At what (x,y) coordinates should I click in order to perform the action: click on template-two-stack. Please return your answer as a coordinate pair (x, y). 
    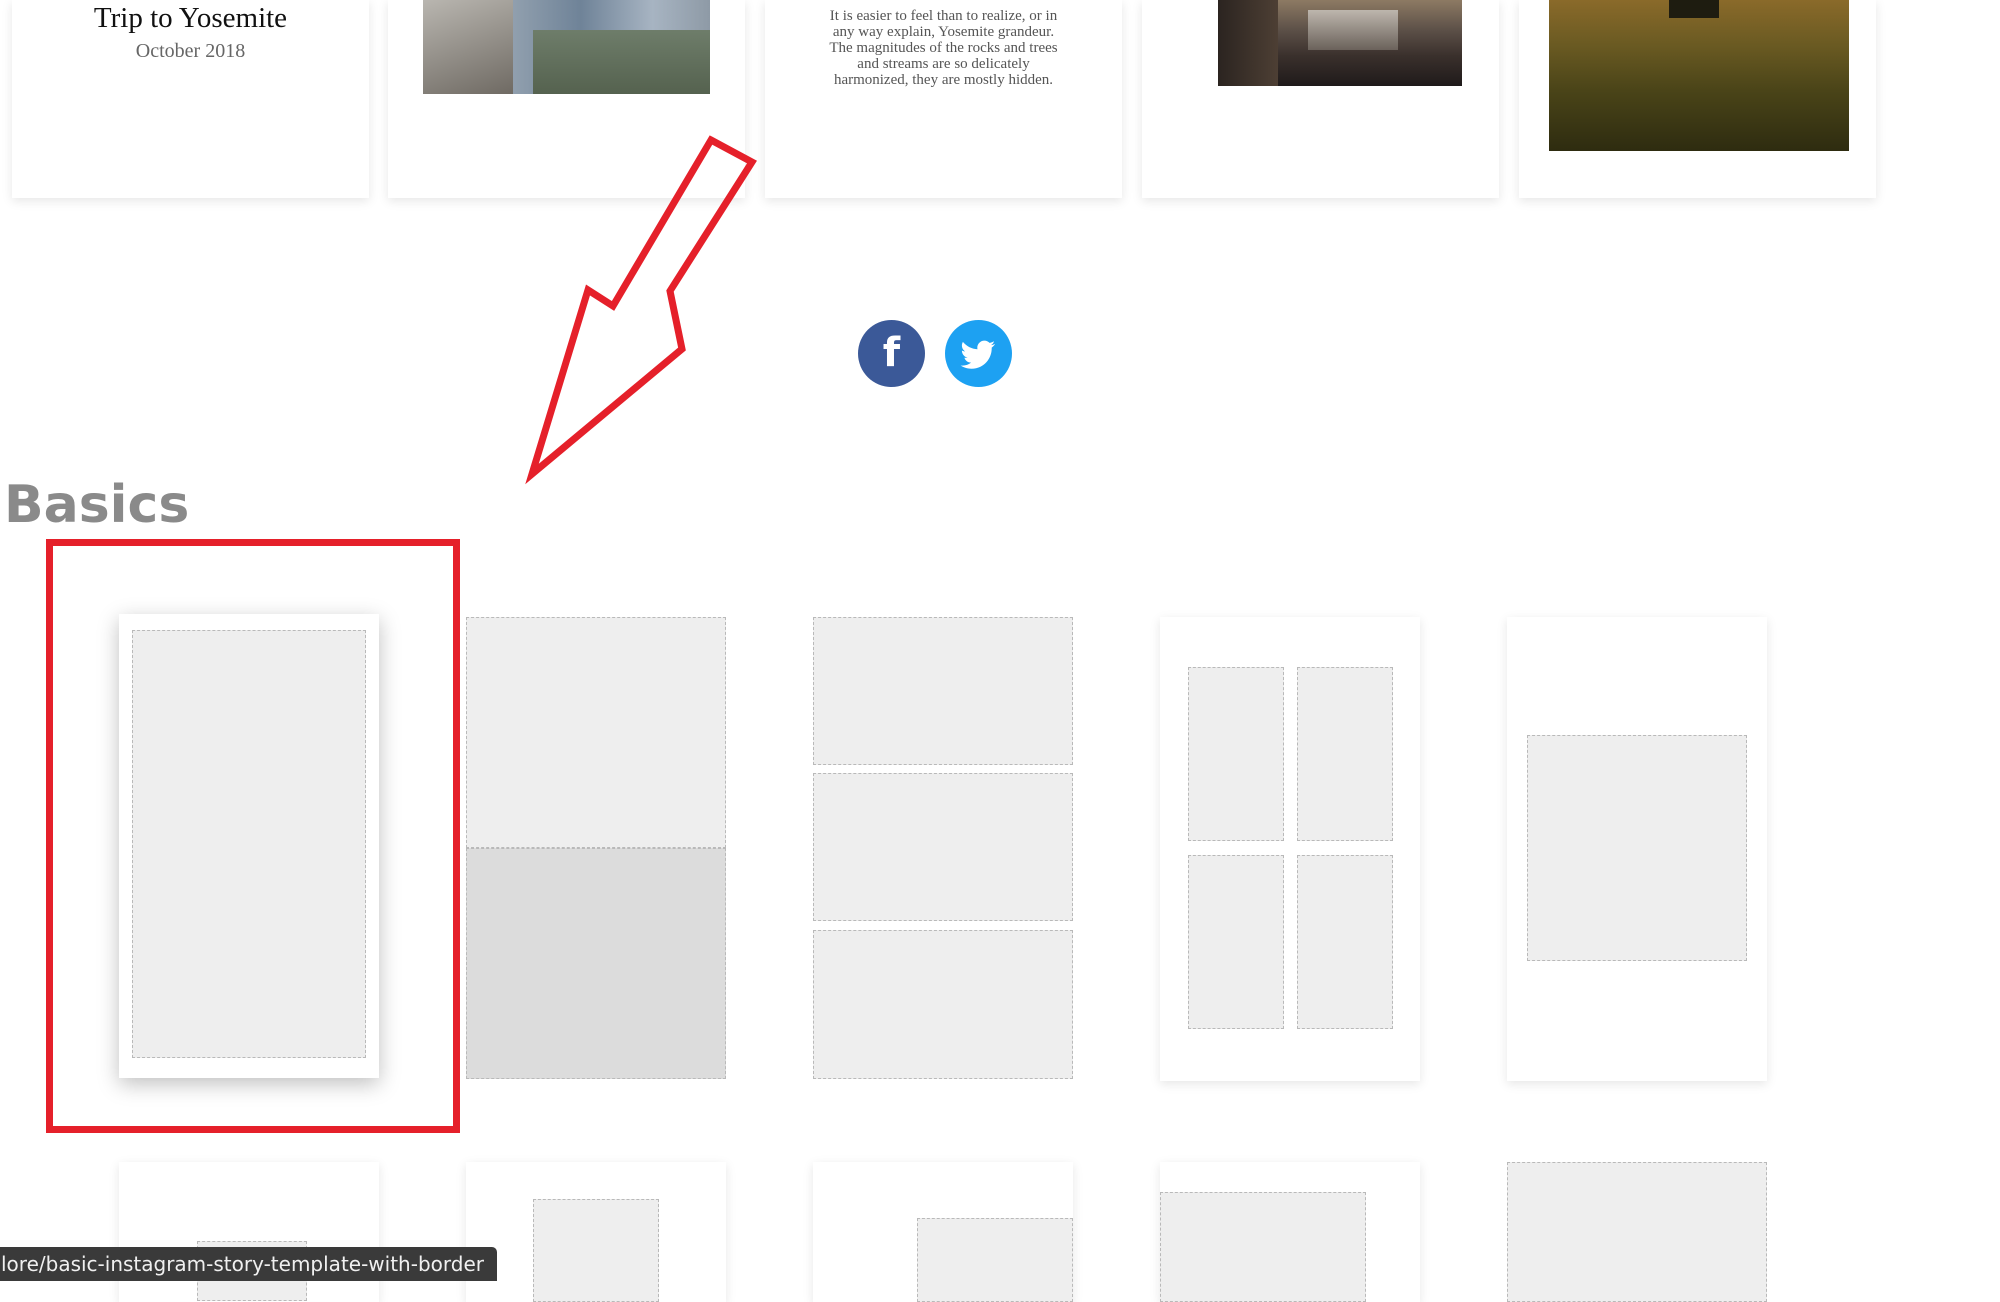
    Looking at the image, I should click on (596, 848).